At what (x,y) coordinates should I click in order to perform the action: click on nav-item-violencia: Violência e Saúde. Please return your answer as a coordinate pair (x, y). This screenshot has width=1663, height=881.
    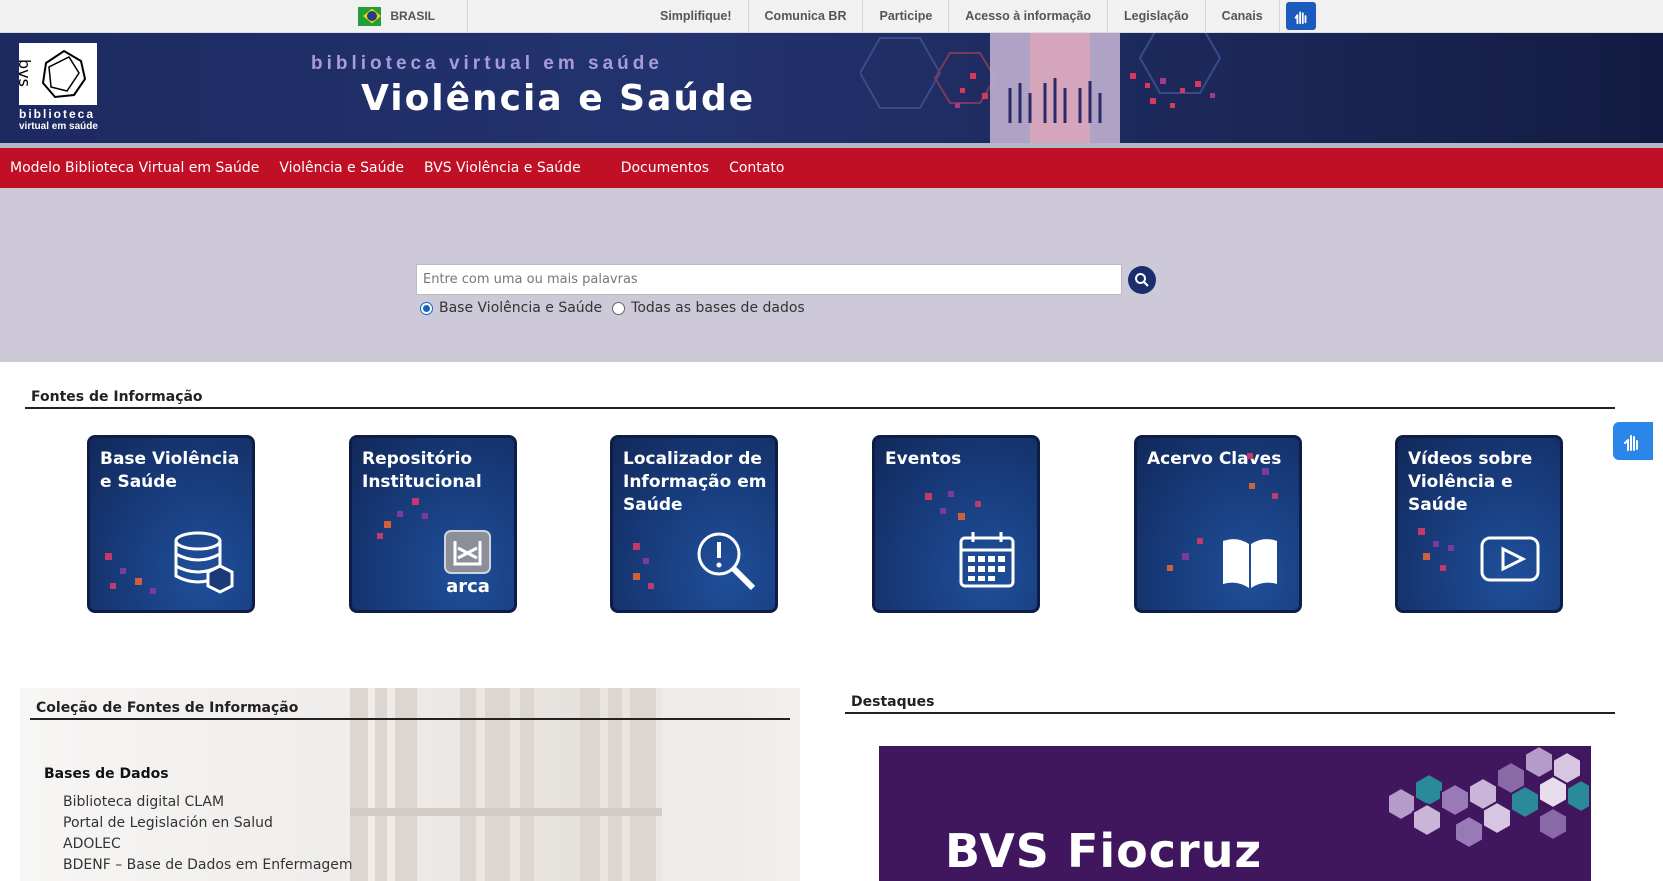
    Looking at the image, I should click on (341, 168).